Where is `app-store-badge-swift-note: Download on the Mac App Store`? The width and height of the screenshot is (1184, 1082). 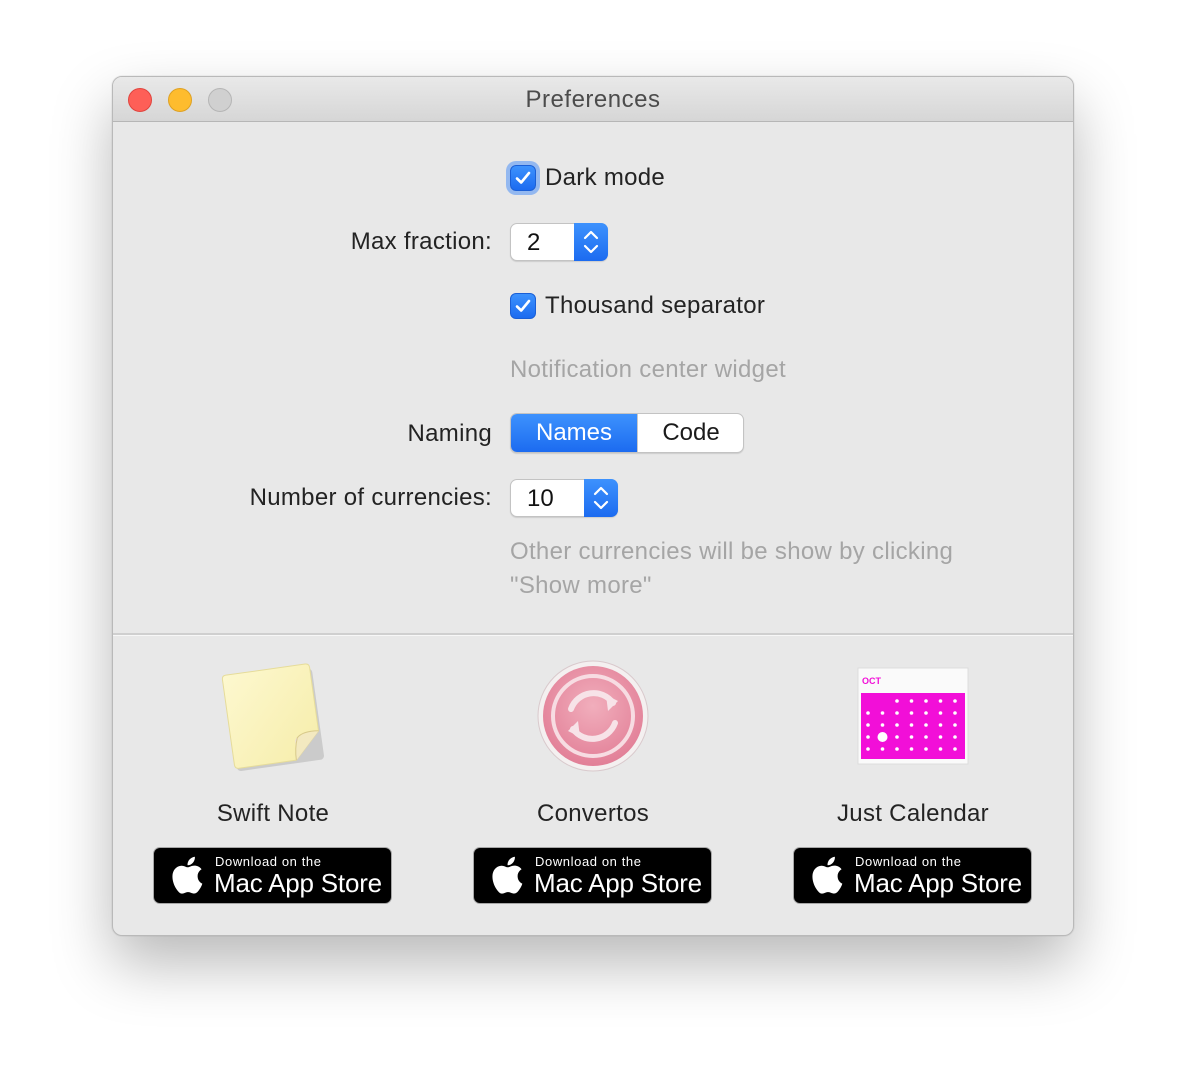
app-store-badge-swift-note: Download on the Mac App Store is located at coordinates (272, 875).